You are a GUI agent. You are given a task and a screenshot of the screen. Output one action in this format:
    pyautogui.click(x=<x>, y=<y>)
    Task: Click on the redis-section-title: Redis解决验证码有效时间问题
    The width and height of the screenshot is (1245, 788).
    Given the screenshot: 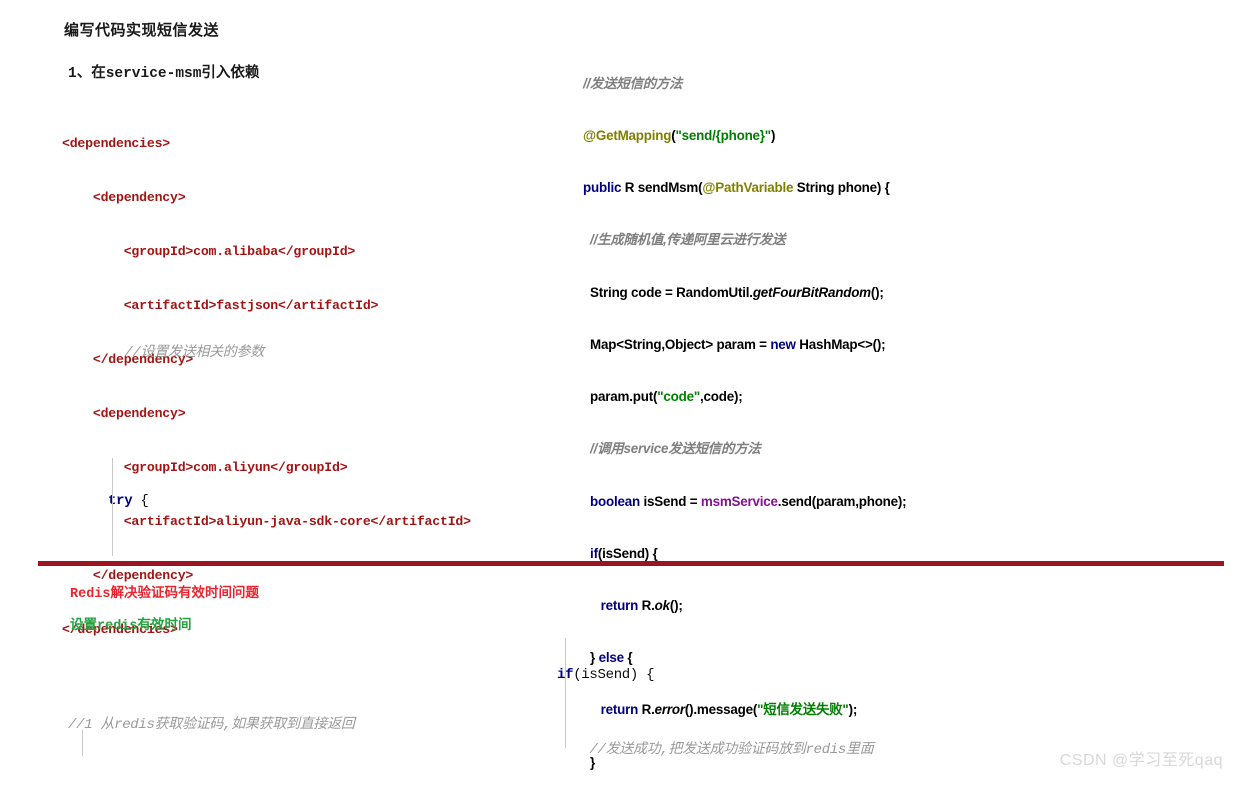 What is the action you would take?
    pyautogui.click(x=165, y=594)
    